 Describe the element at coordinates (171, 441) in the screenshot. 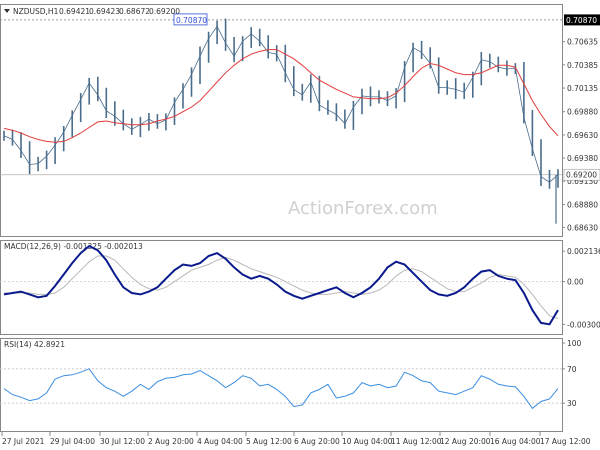

I see `x-tick-label: 2 Aug 20:00` at that location.